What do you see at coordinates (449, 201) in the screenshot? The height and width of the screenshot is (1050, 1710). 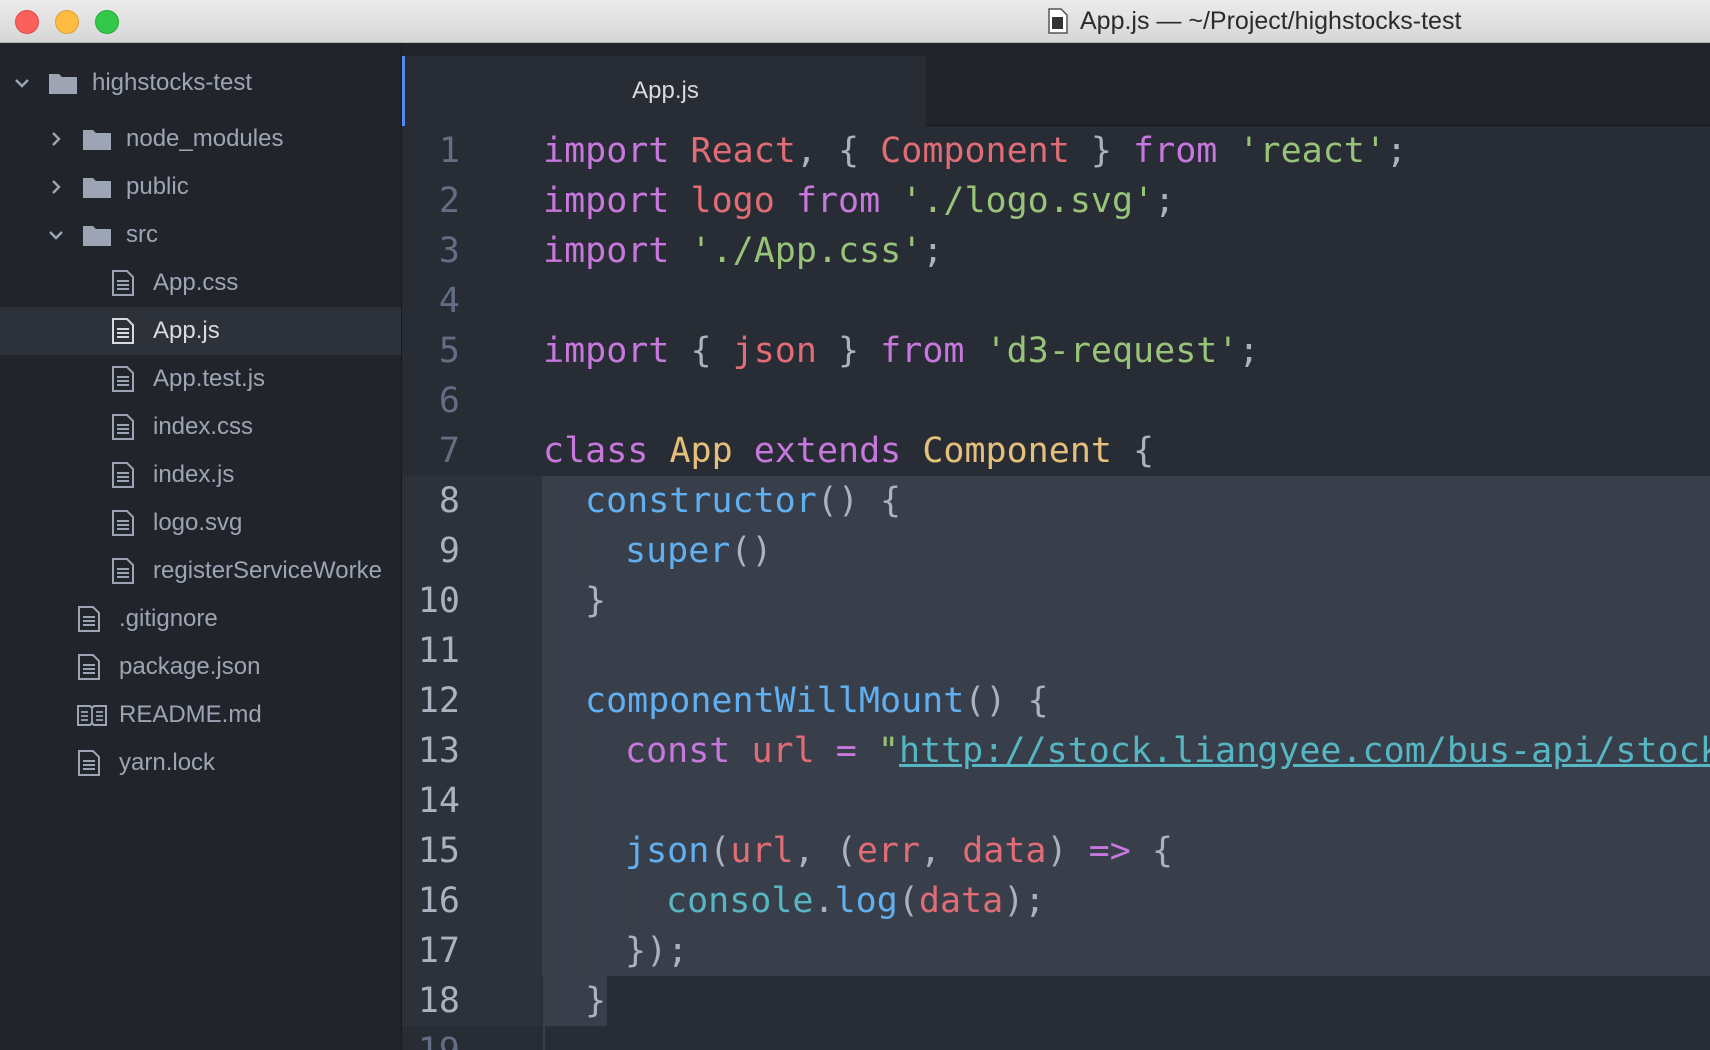 I see `line-number: 2` at bounding box center [449, 201].